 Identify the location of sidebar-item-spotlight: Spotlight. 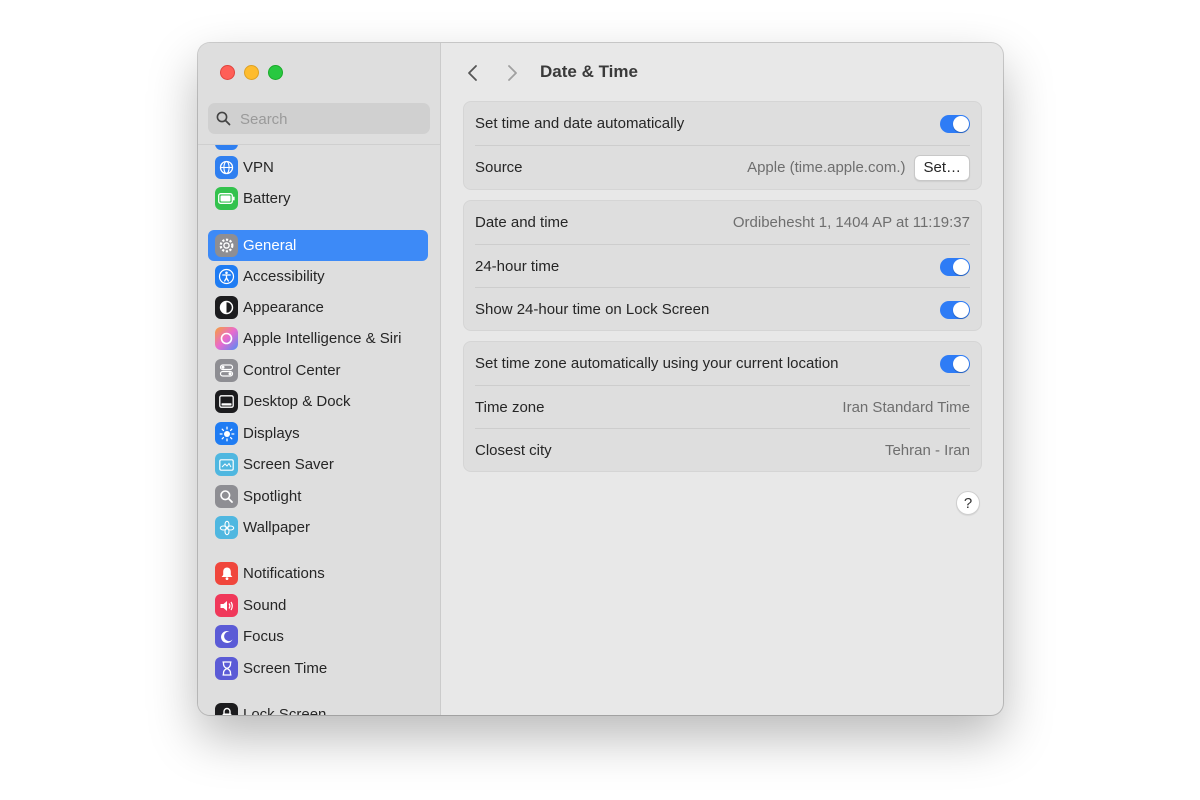
(318, 496).